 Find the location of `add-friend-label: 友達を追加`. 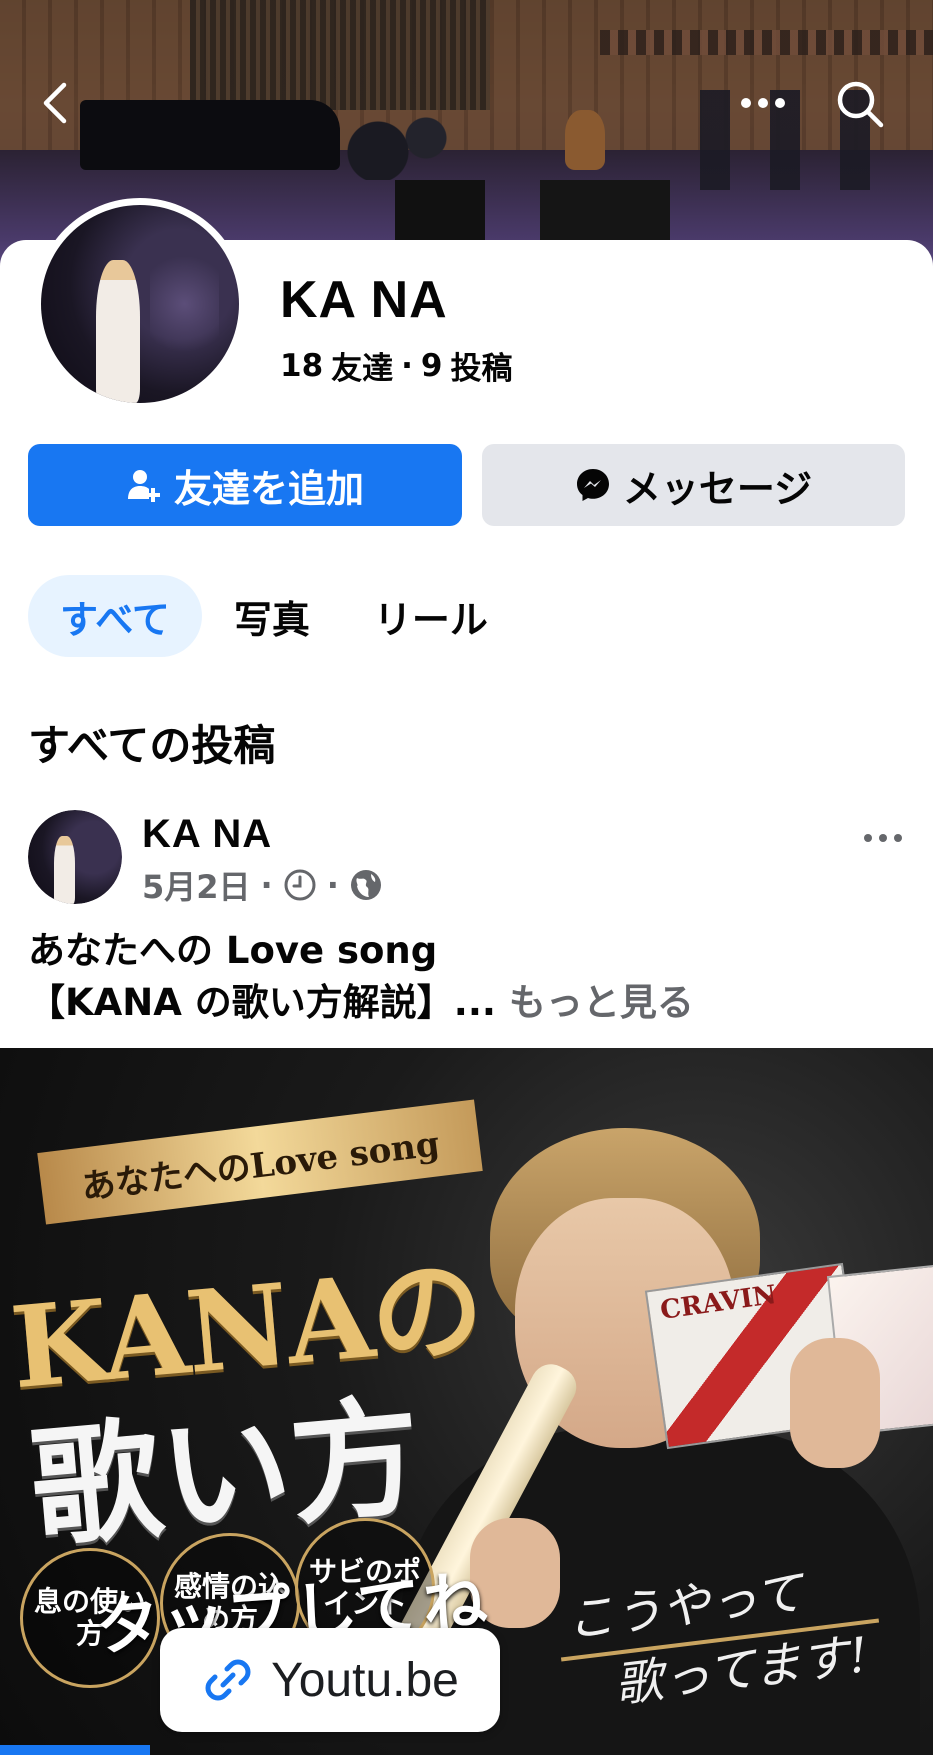

add-friend-label: 友達を追加 is located at coordinates (268, 488).